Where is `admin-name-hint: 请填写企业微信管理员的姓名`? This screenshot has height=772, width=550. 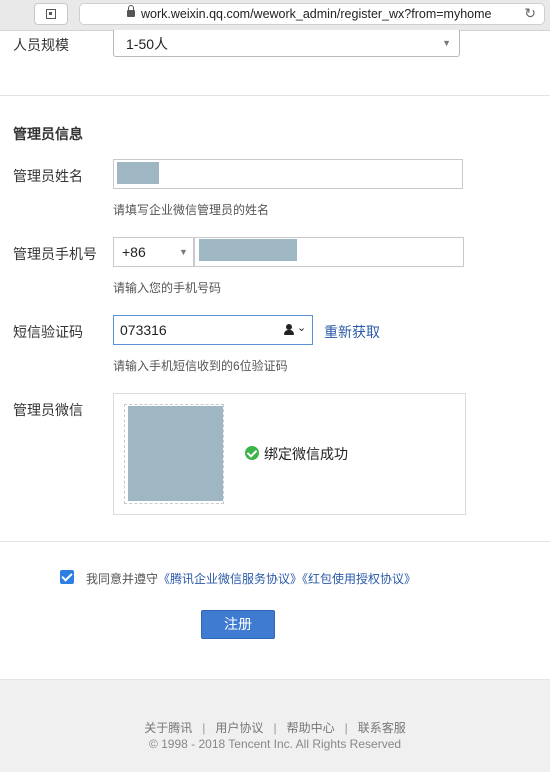 admin-name-hint: 请填写企业微信管理员的姓名 is located at coordinates (191, 210).